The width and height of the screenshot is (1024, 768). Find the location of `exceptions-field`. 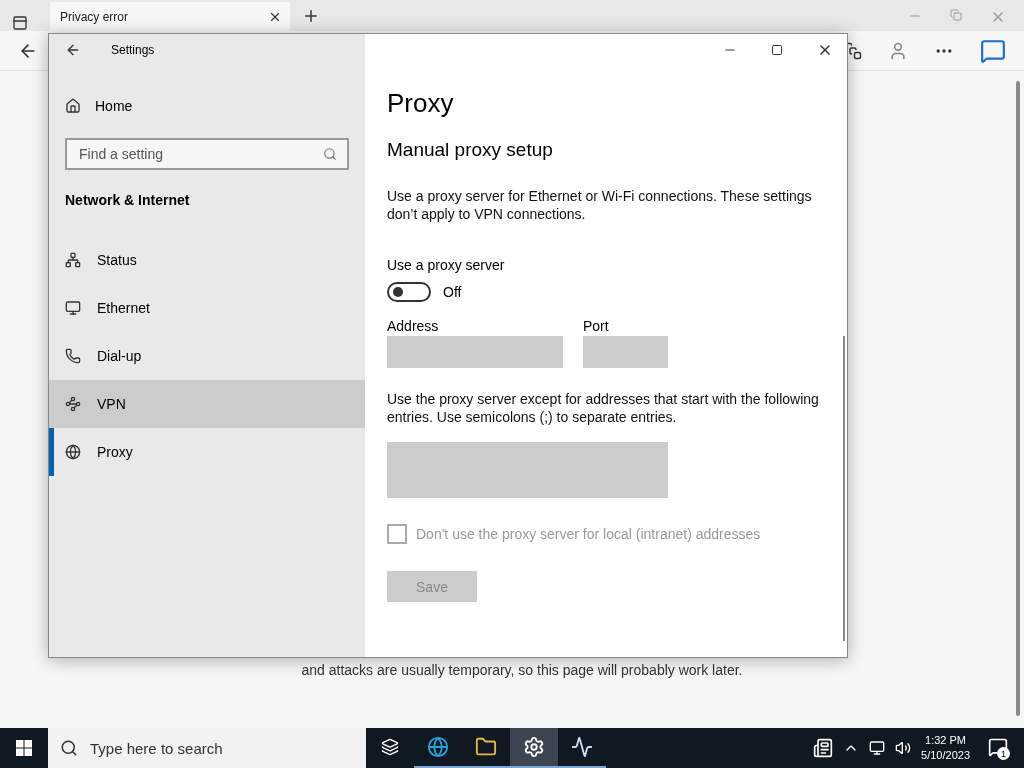

exceptions-field is located at coordinates (527, 470).